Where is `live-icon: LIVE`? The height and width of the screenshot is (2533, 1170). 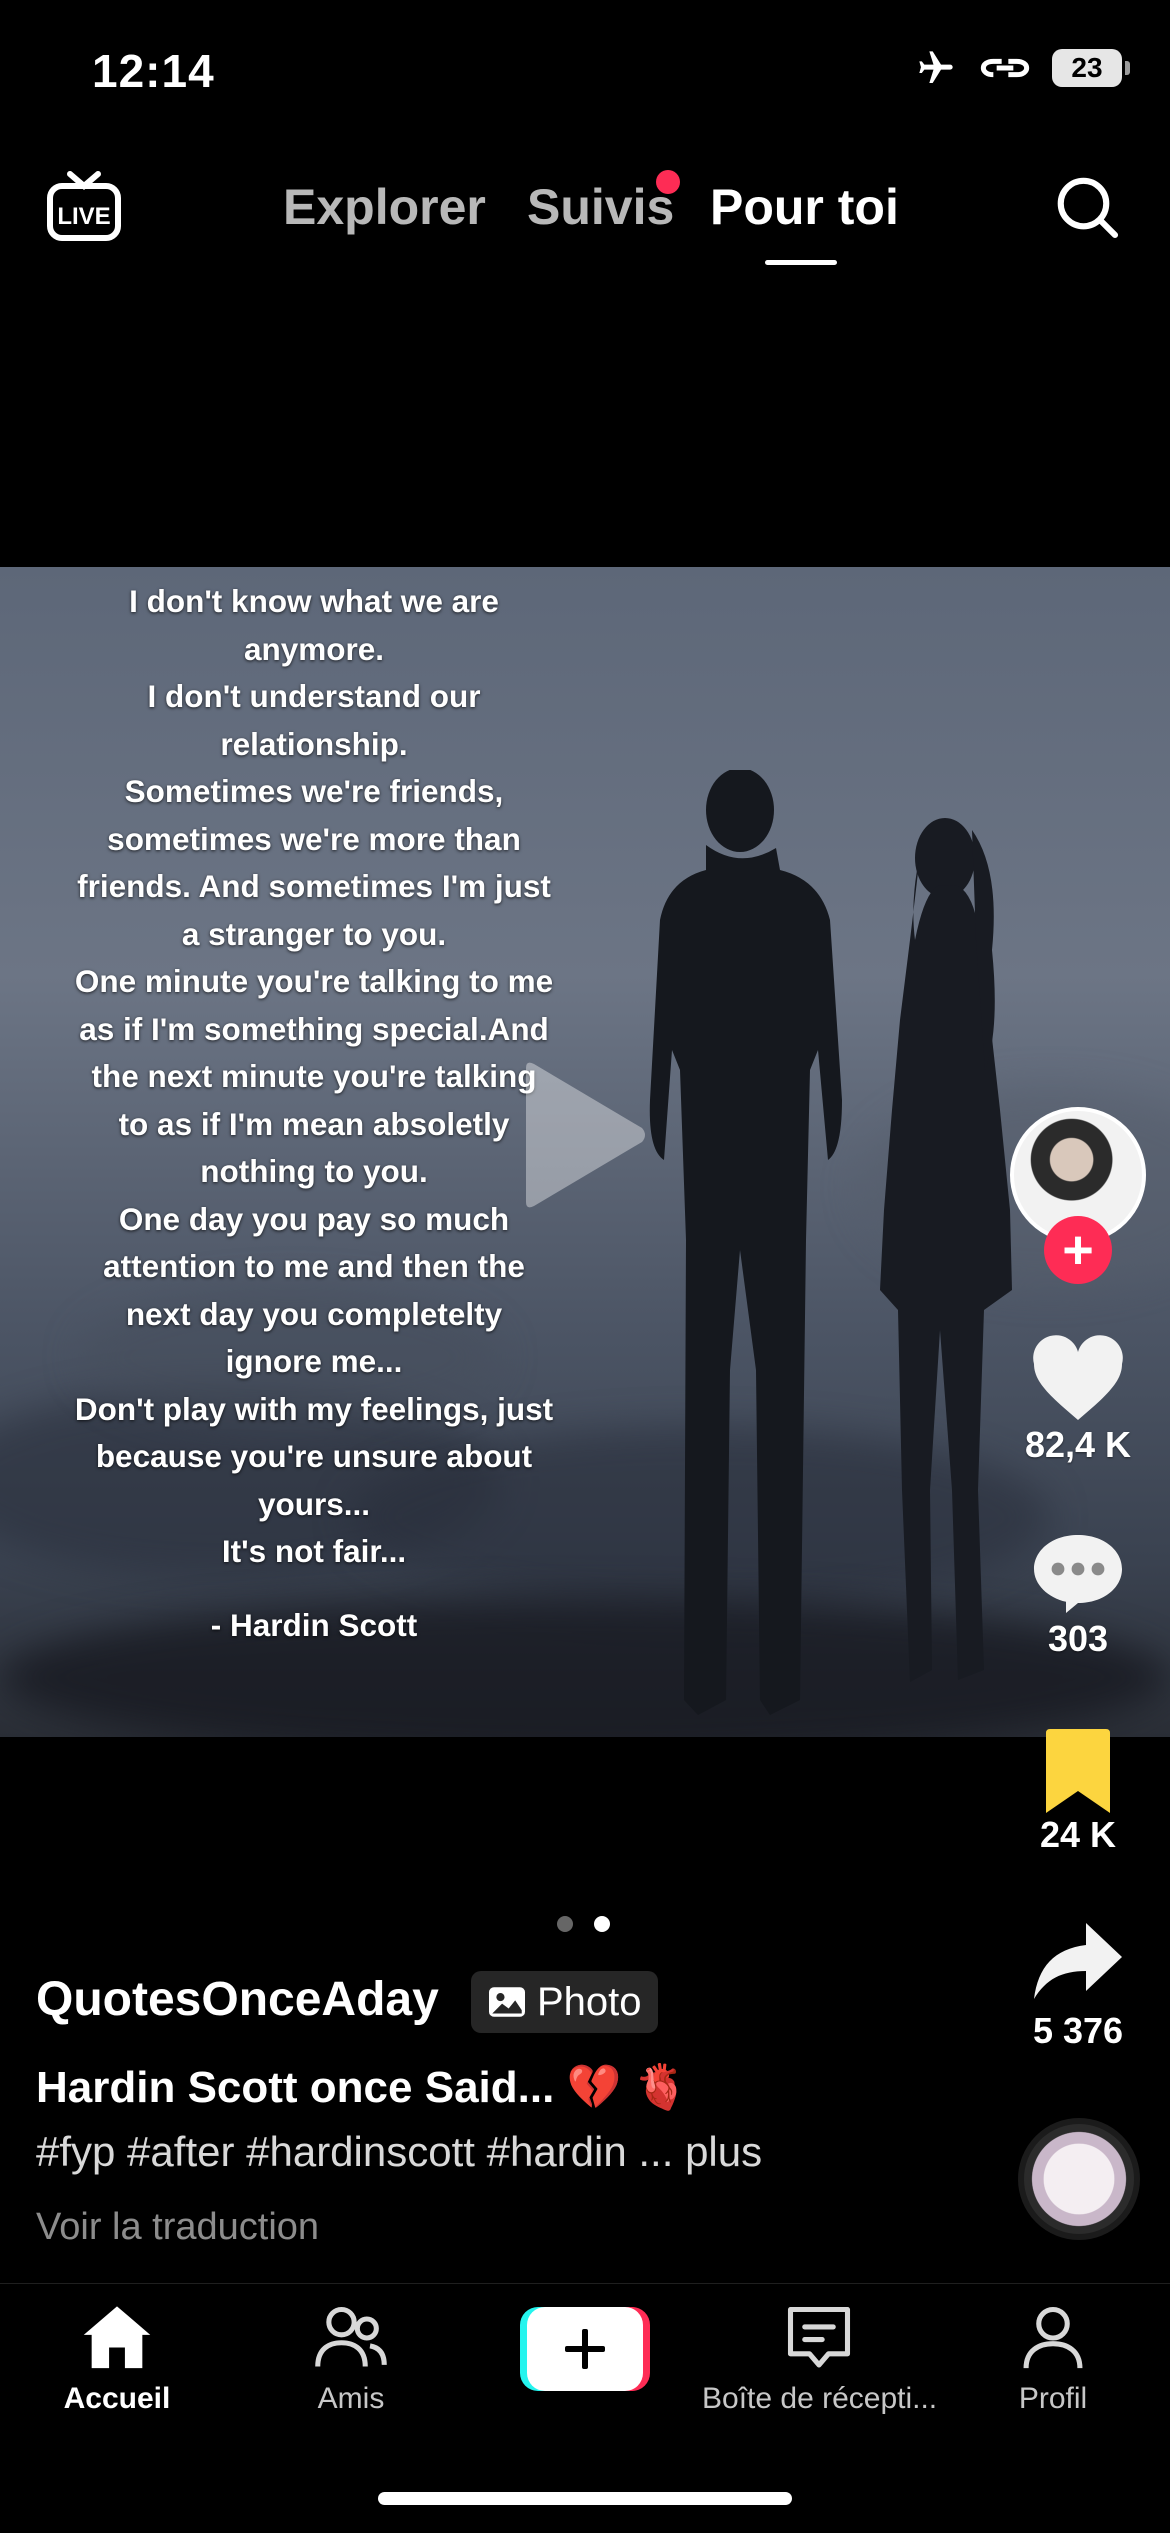
live-icon: LIVE is located at coordinates (84, 206).